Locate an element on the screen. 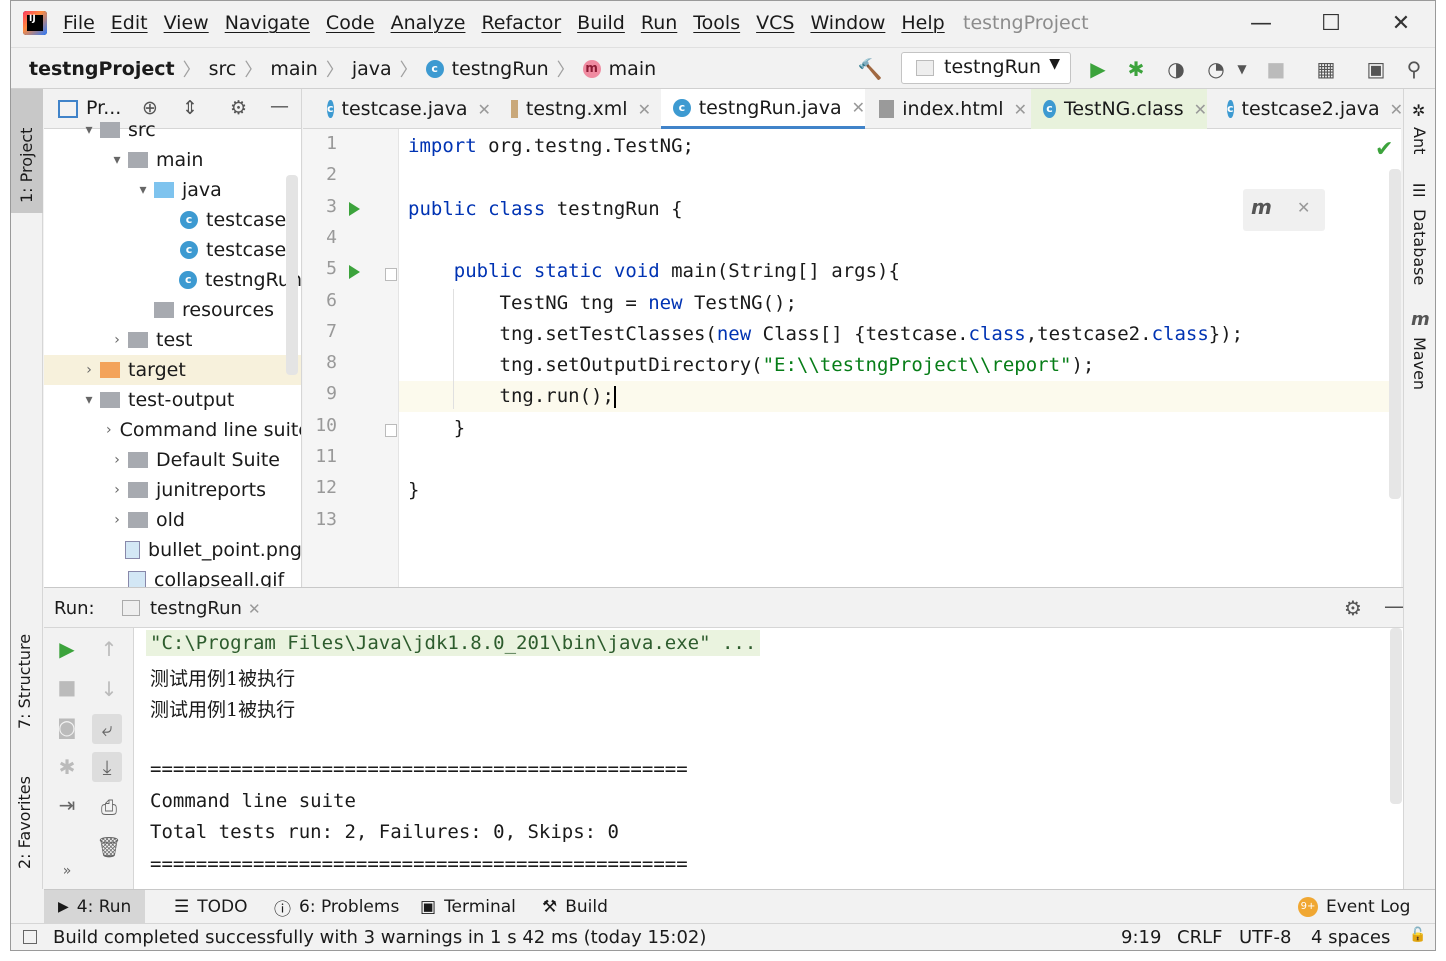 This screenshot has height=961, width=1446. tree-item: collapseall.gif is located at coordinates (172, 576).